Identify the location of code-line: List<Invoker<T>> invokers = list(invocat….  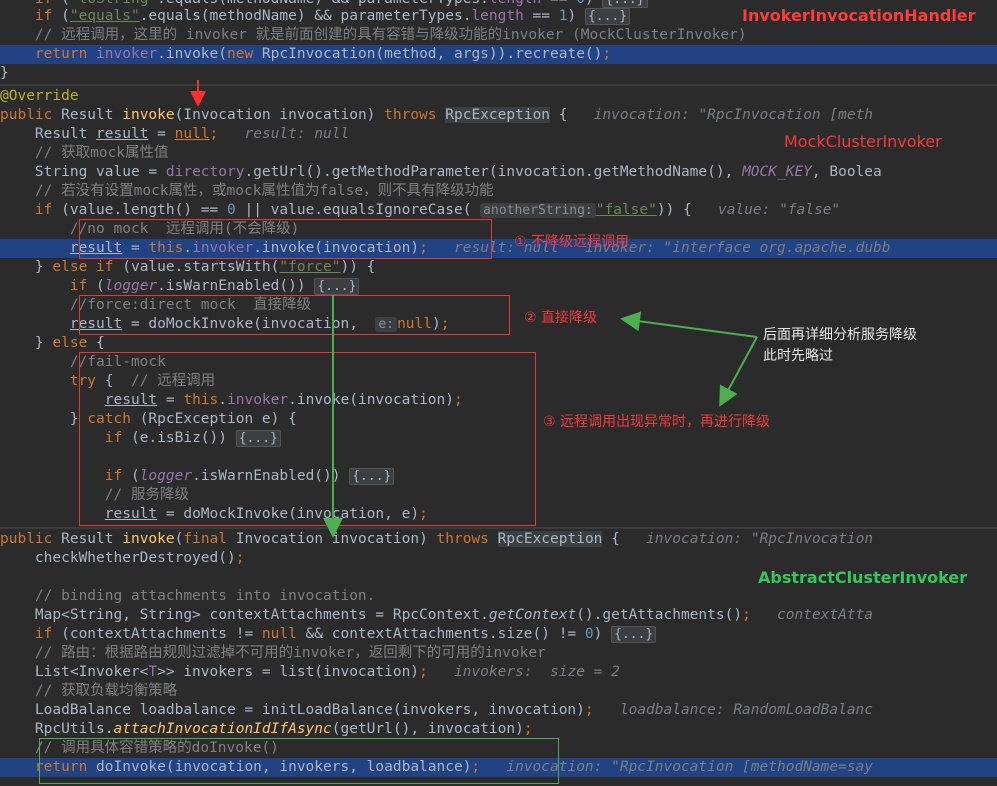
(310, 672).